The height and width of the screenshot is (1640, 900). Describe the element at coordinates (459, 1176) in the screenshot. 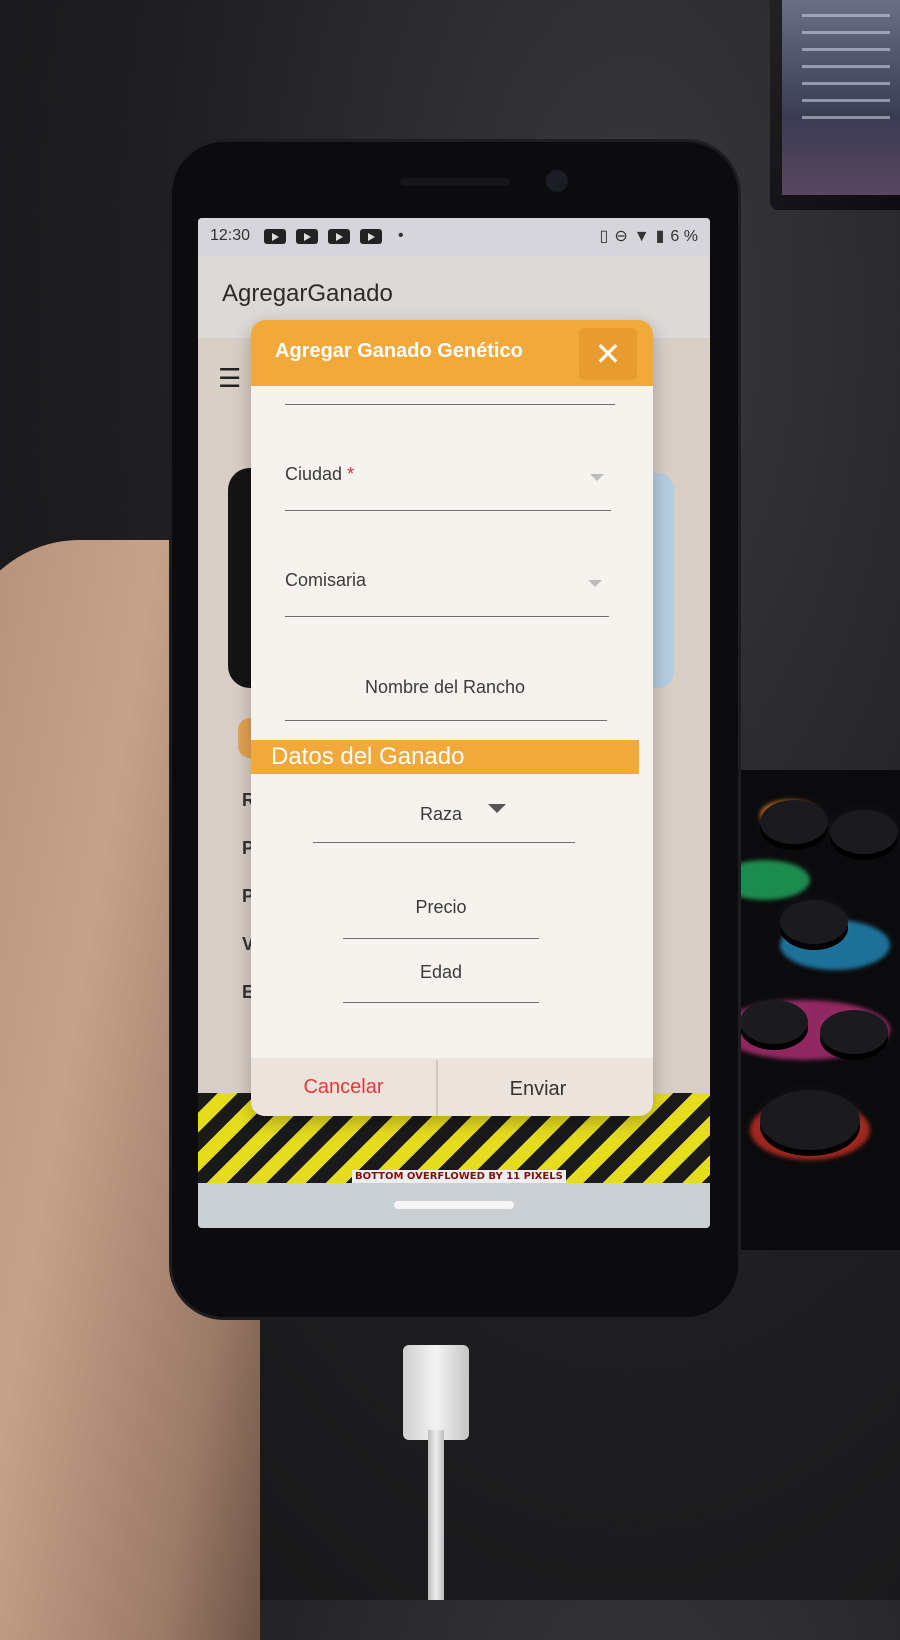

I see `overflow-warning-label: BOTTOM OVERFLOWED BY 11 PIXELS` at that location.